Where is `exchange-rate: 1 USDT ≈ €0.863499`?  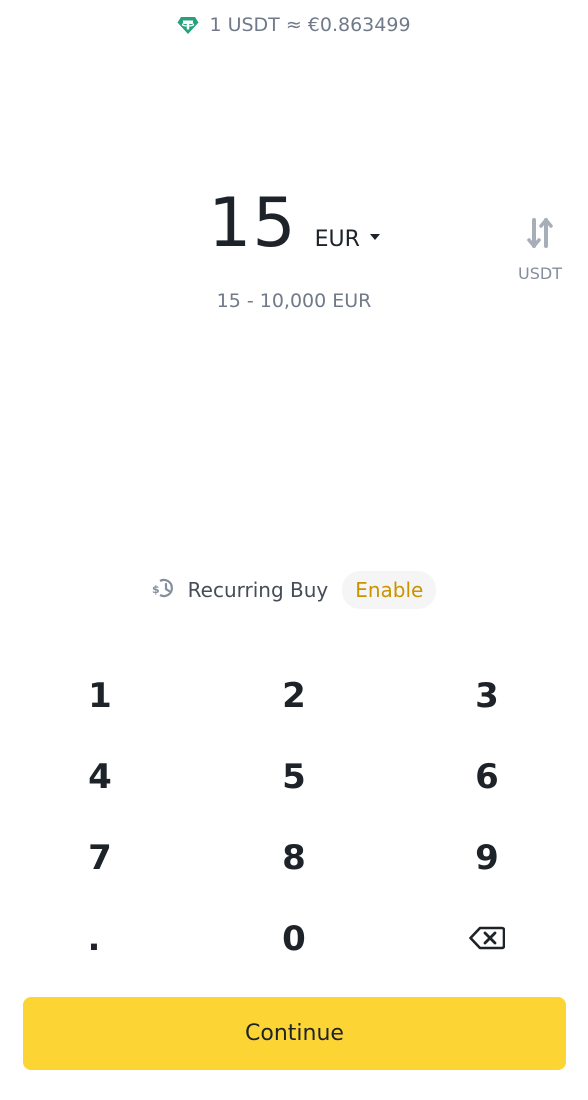
exchange-rate: 1 USDT ≈ €0.863499 is located at coordinates (294, 25).